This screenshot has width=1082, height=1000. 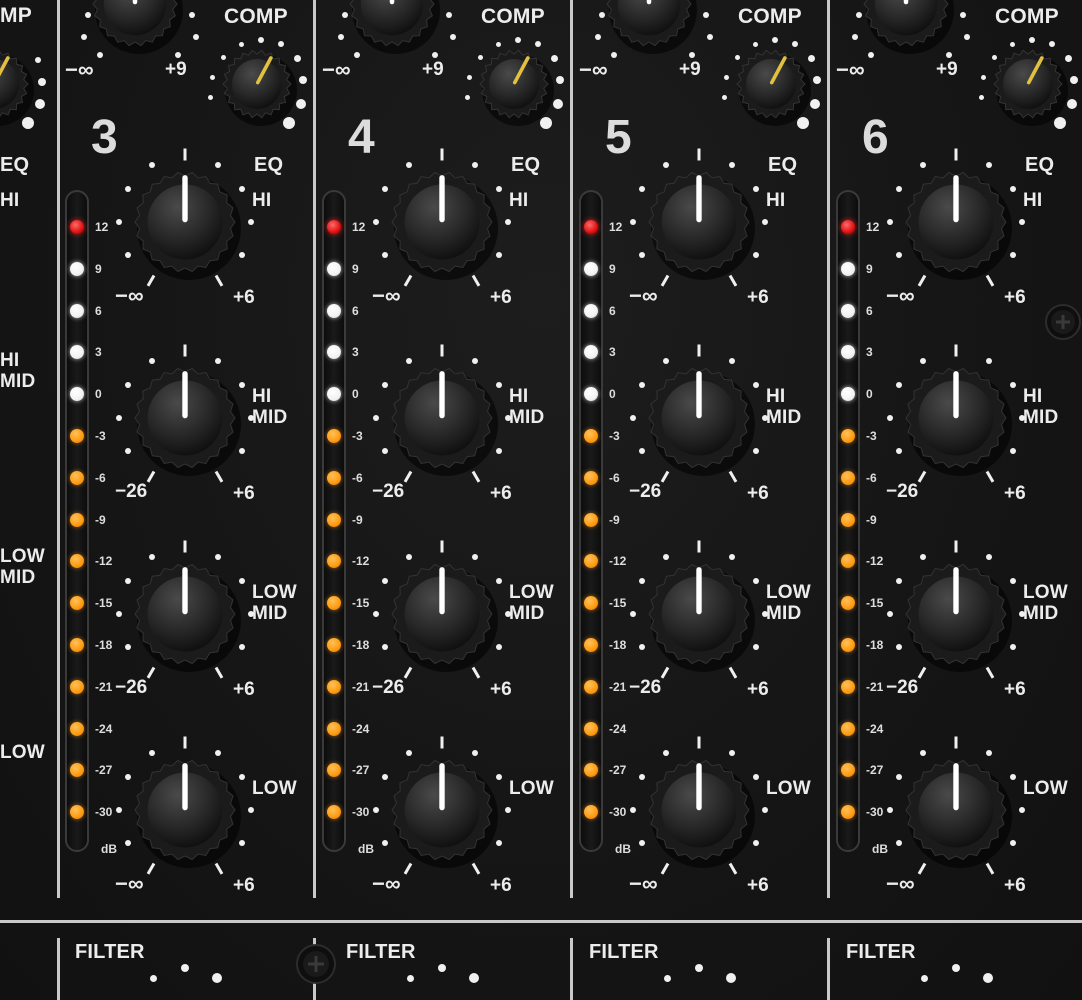 What do you see at coordinates (98, 394) in the screenshot?
I see `meter-tick-label: 0` at bounding box center [98, 394].